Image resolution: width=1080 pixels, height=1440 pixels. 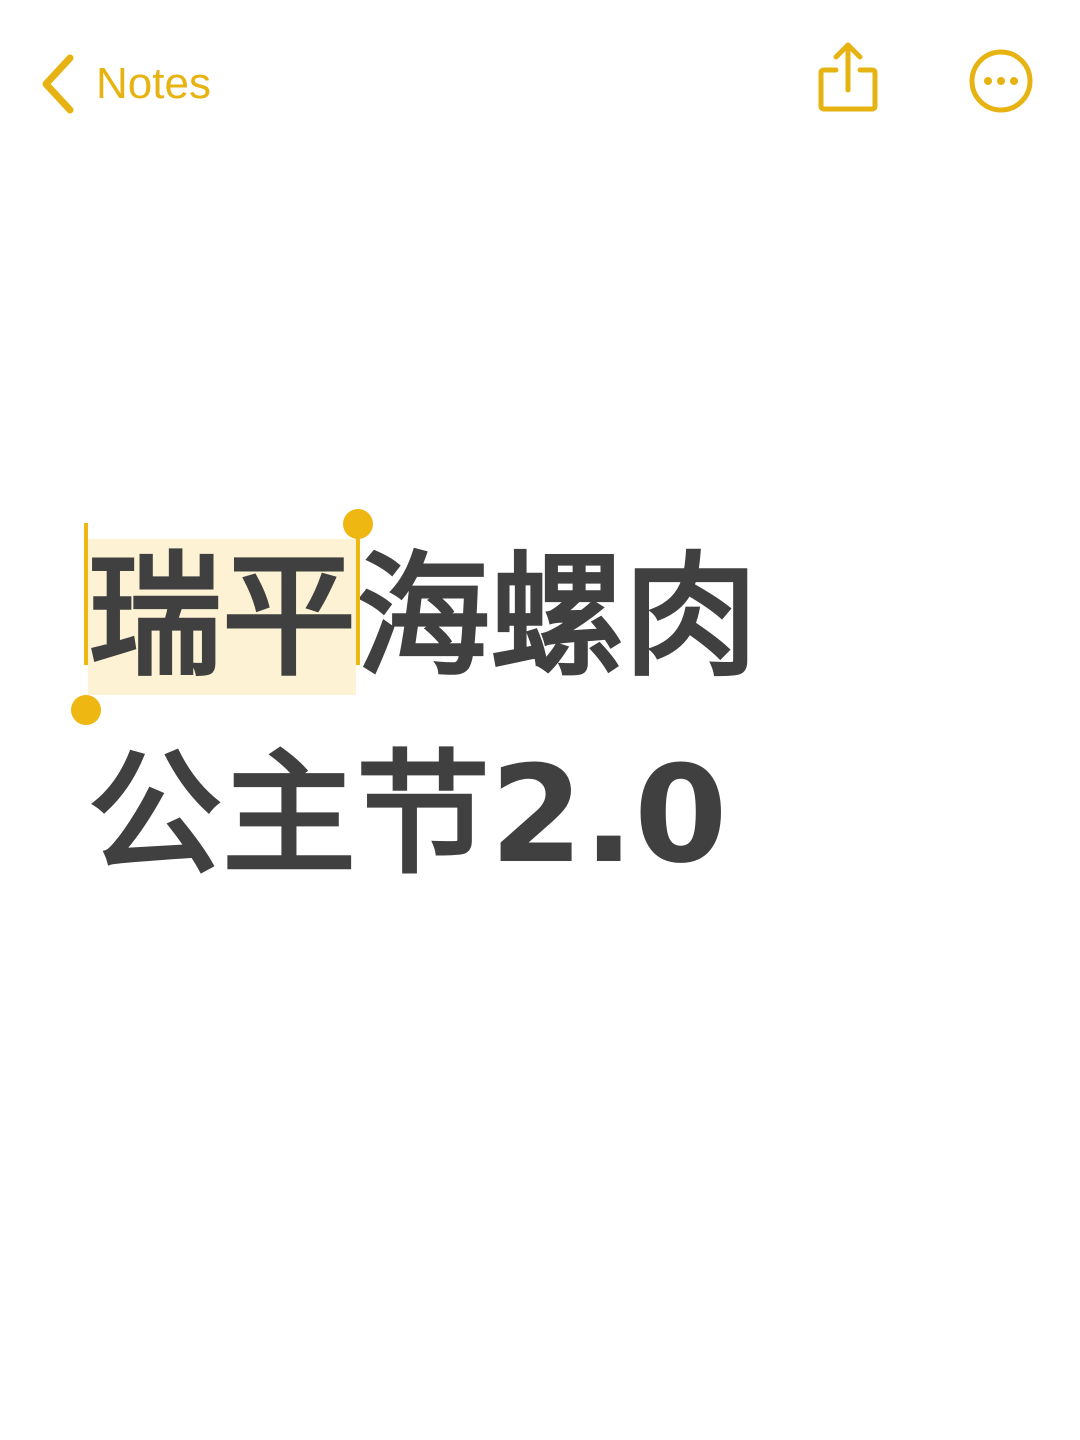 I want to click on back-button-label: Notes, so click(x=153, y=83).